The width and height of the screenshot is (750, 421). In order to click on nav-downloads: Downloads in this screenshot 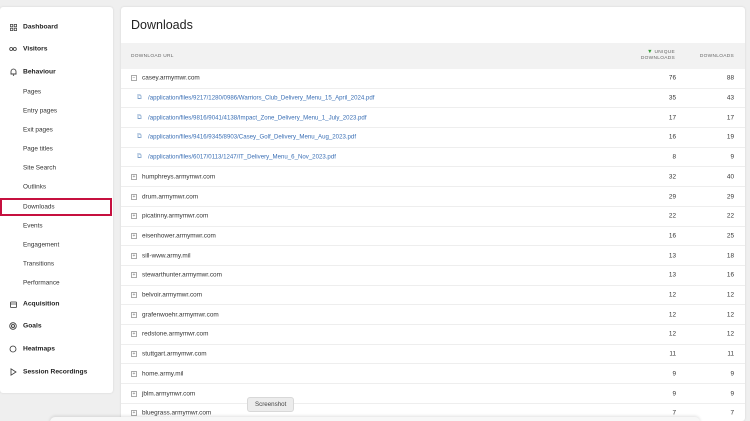, I will do `click(56, 207)`.